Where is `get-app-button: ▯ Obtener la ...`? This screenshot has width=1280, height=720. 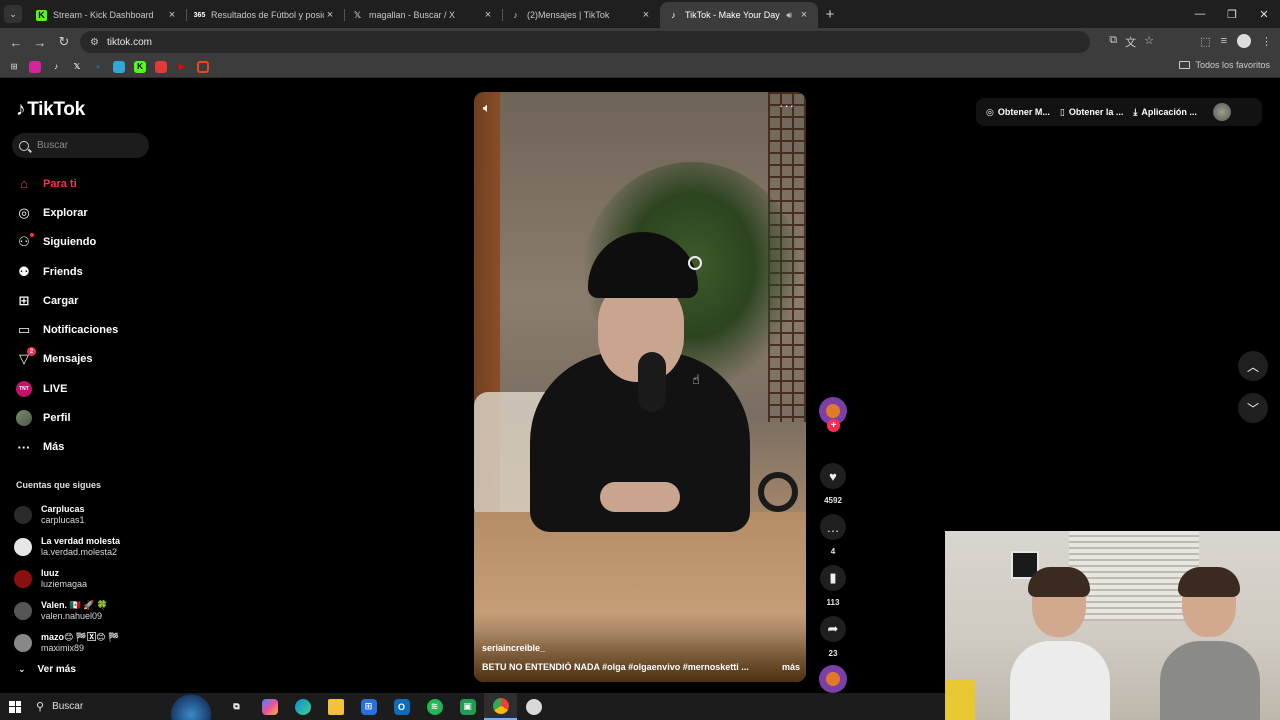
get-app-button: ▯ Obtener la ... is located at coordinates (1091, 112).